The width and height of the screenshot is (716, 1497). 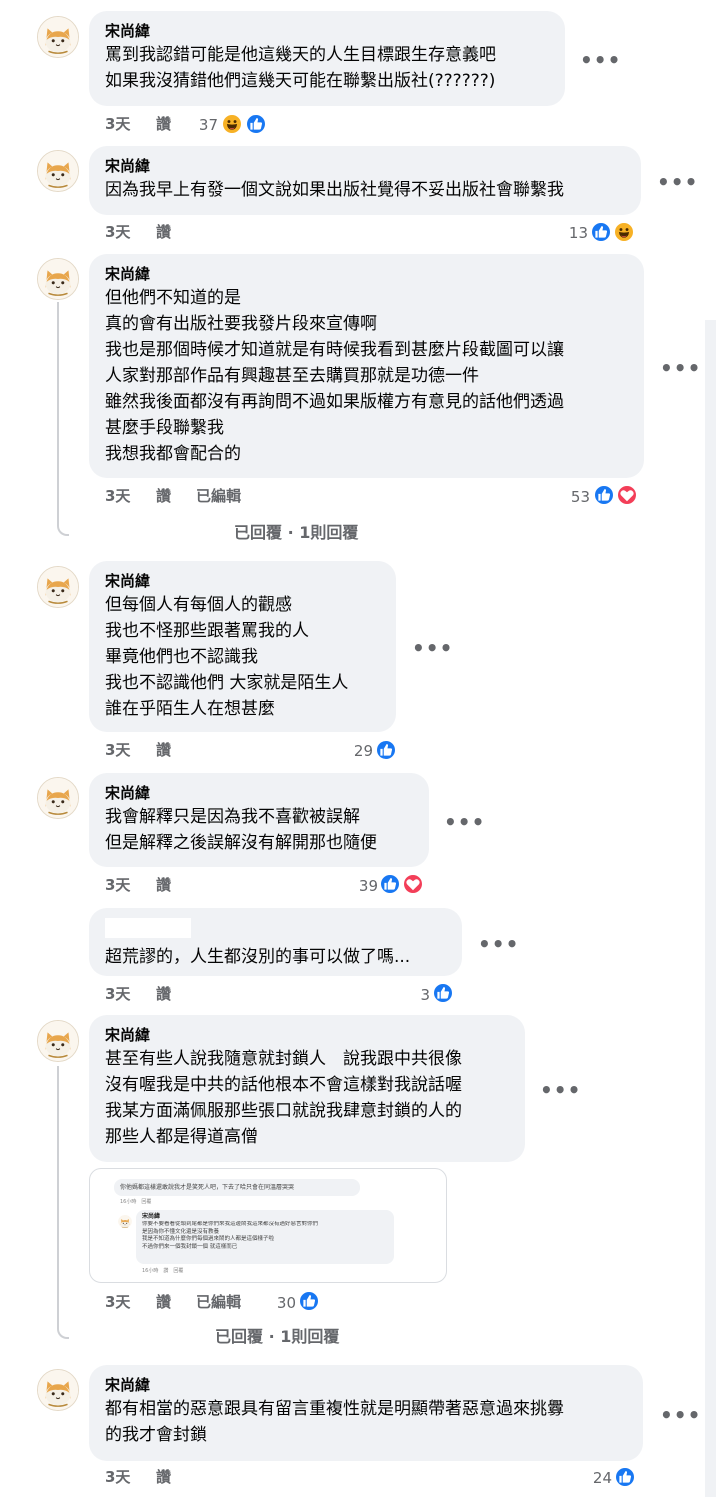 I want to click on reaction-count: 53, so click(x=576, y=497).